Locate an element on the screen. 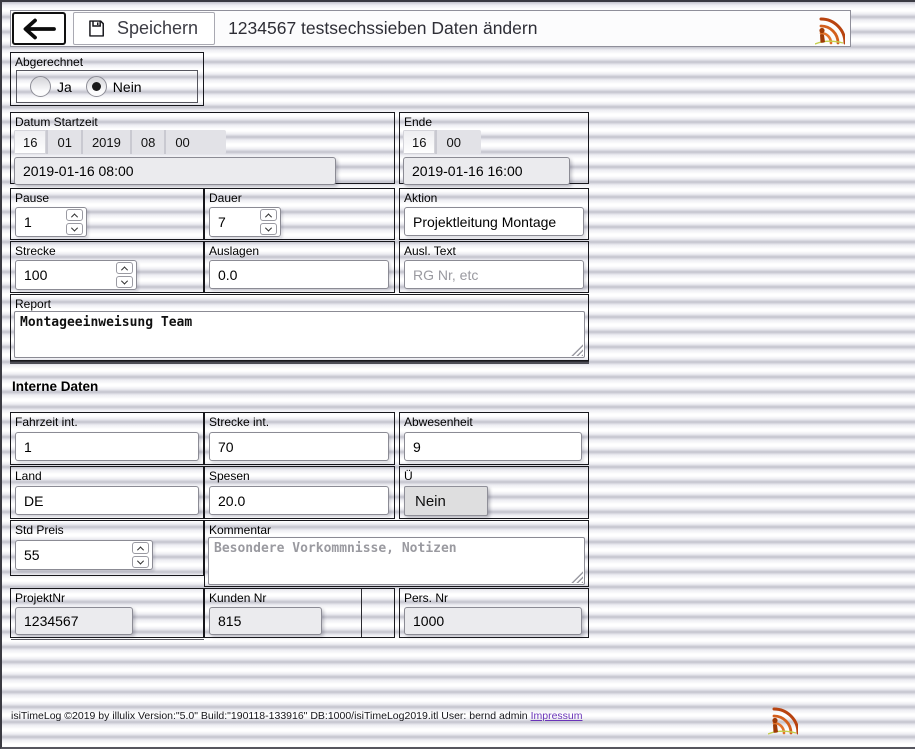 The width and height of the screenshot is (915, 749). spesen-label: Spesen is located at coordinates (229, 476).